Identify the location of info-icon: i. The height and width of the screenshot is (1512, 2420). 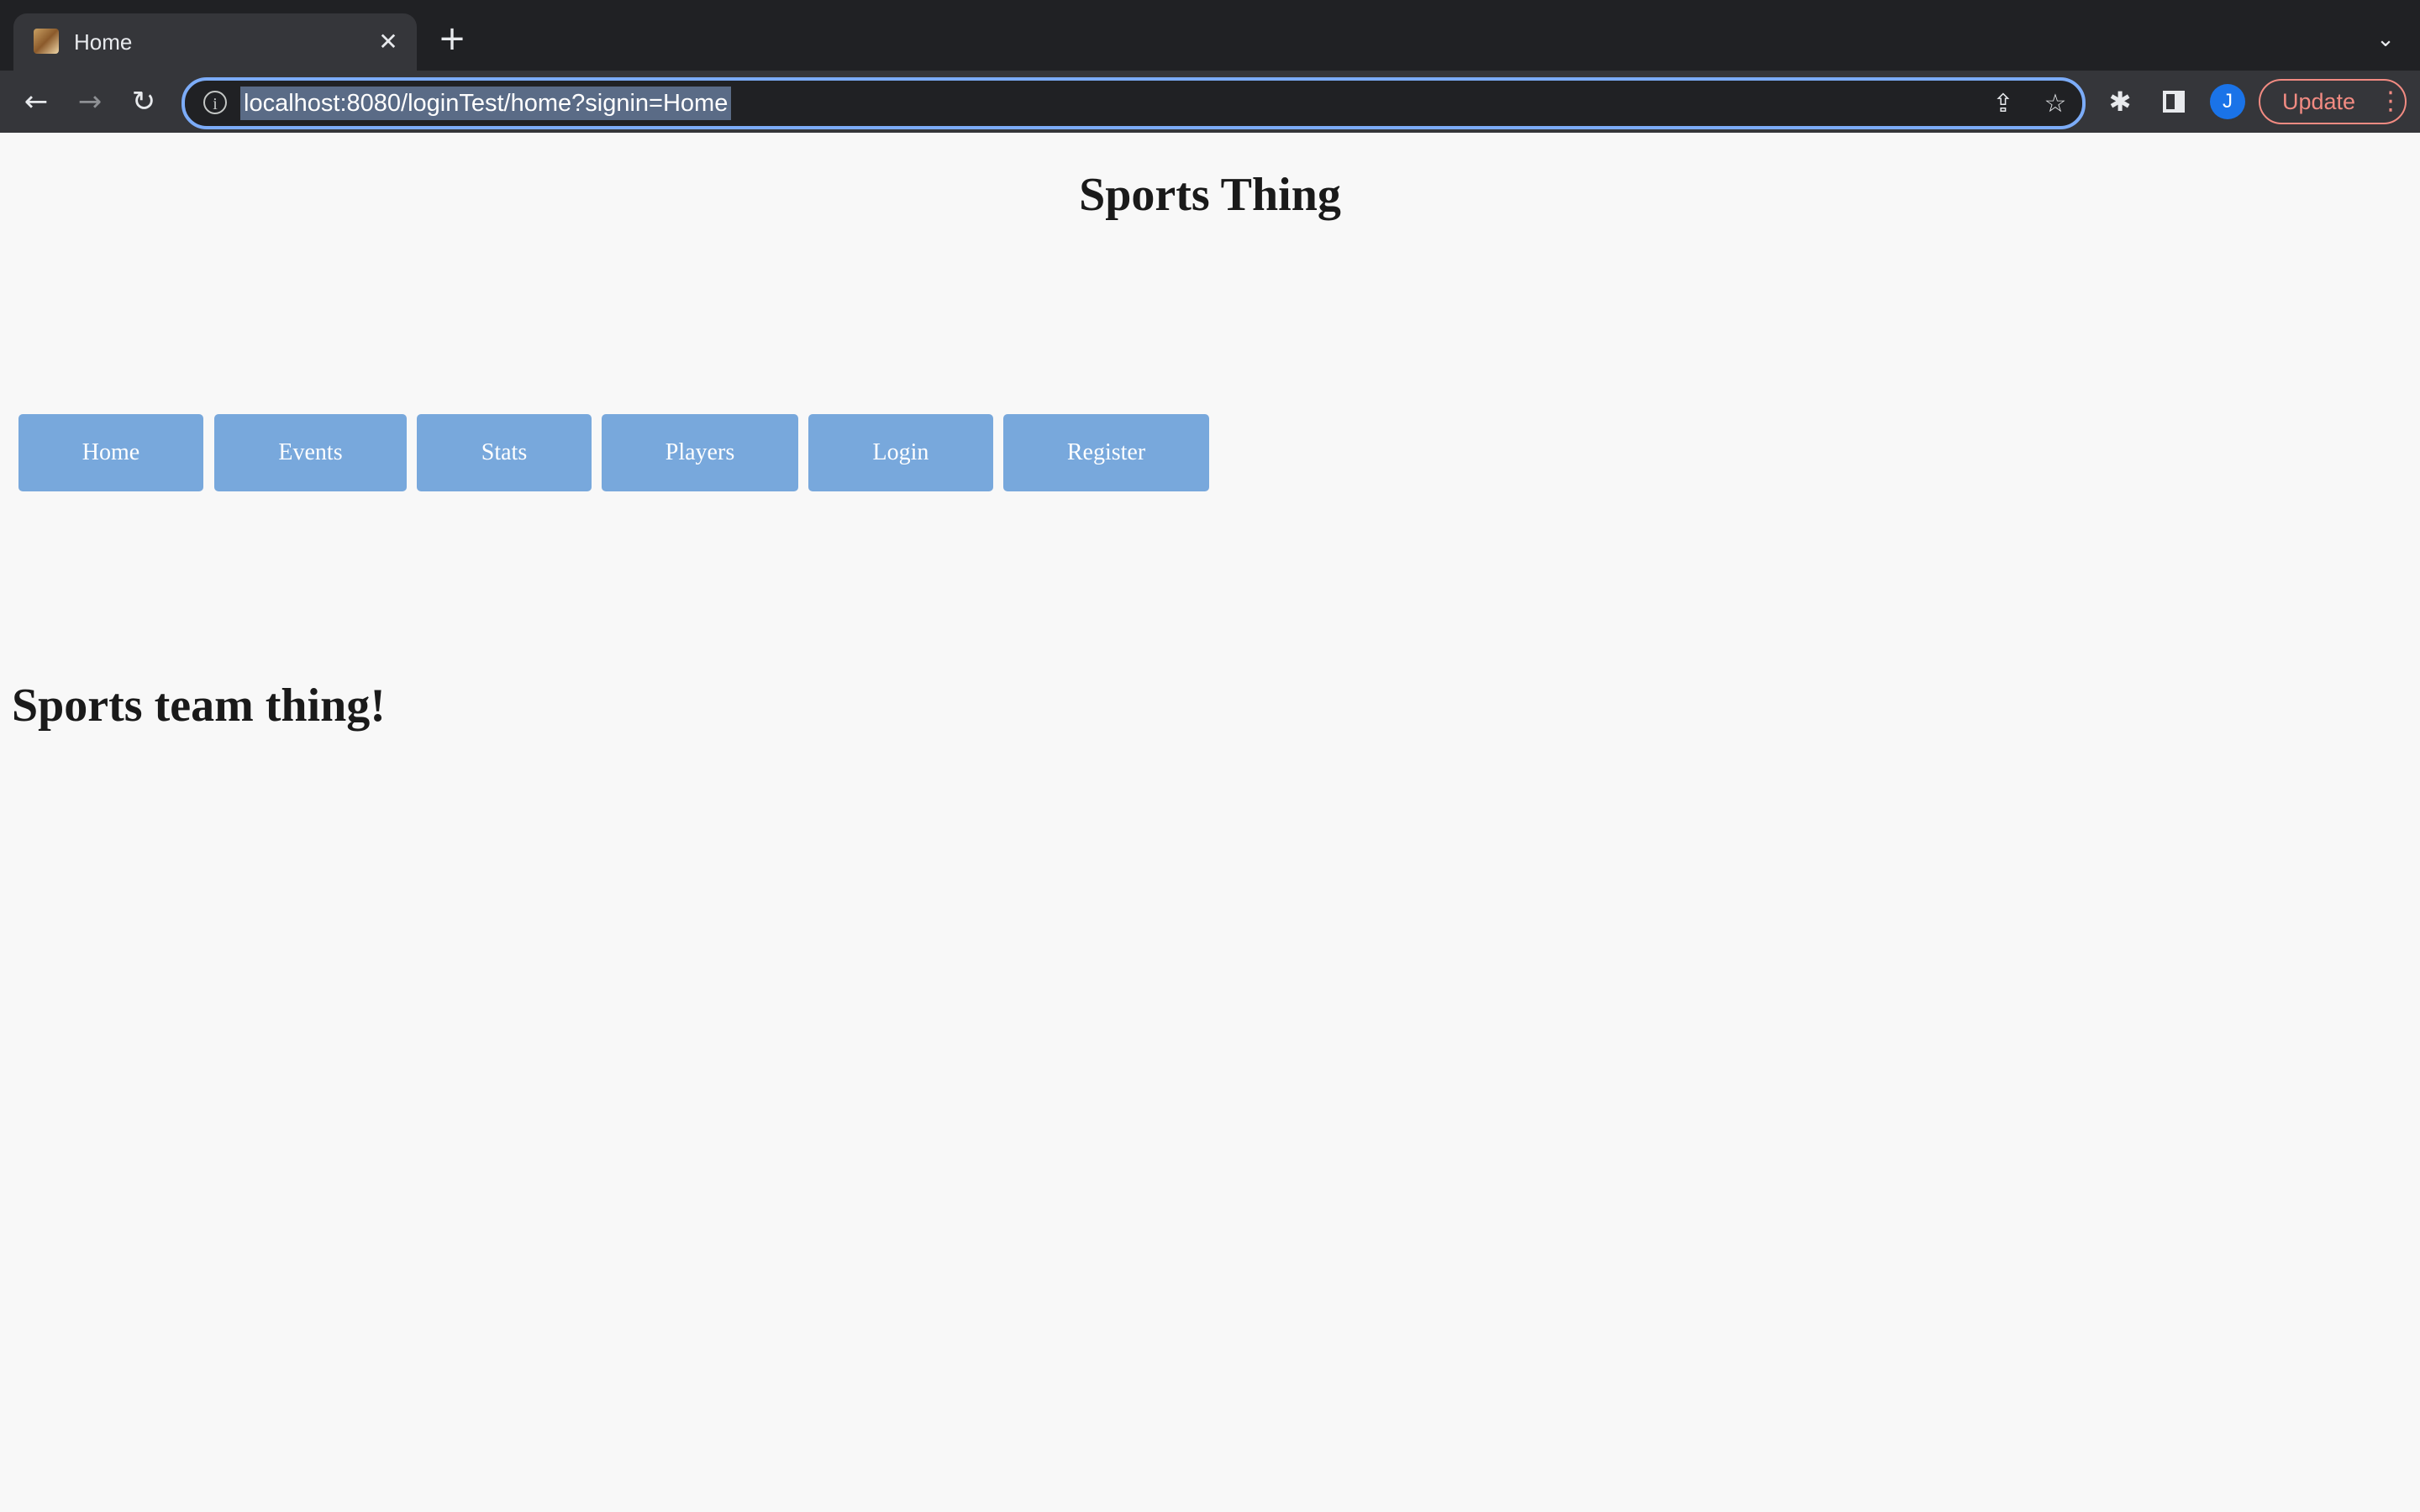
(215, 102).